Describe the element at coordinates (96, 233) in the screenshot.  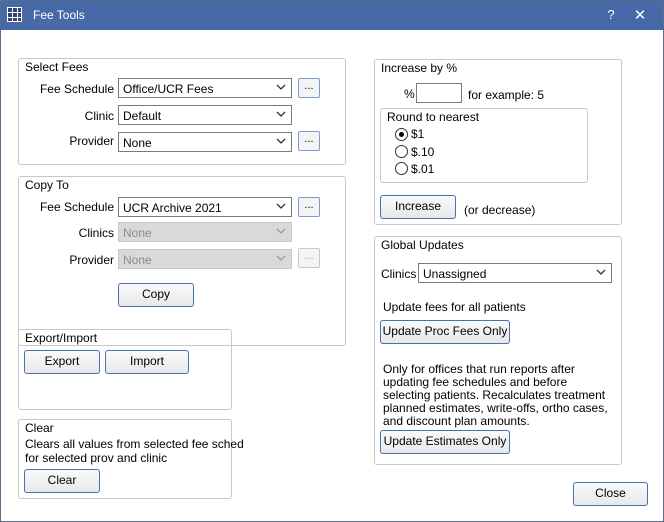
I see `copy-clinics-label: Clinics` at that location.